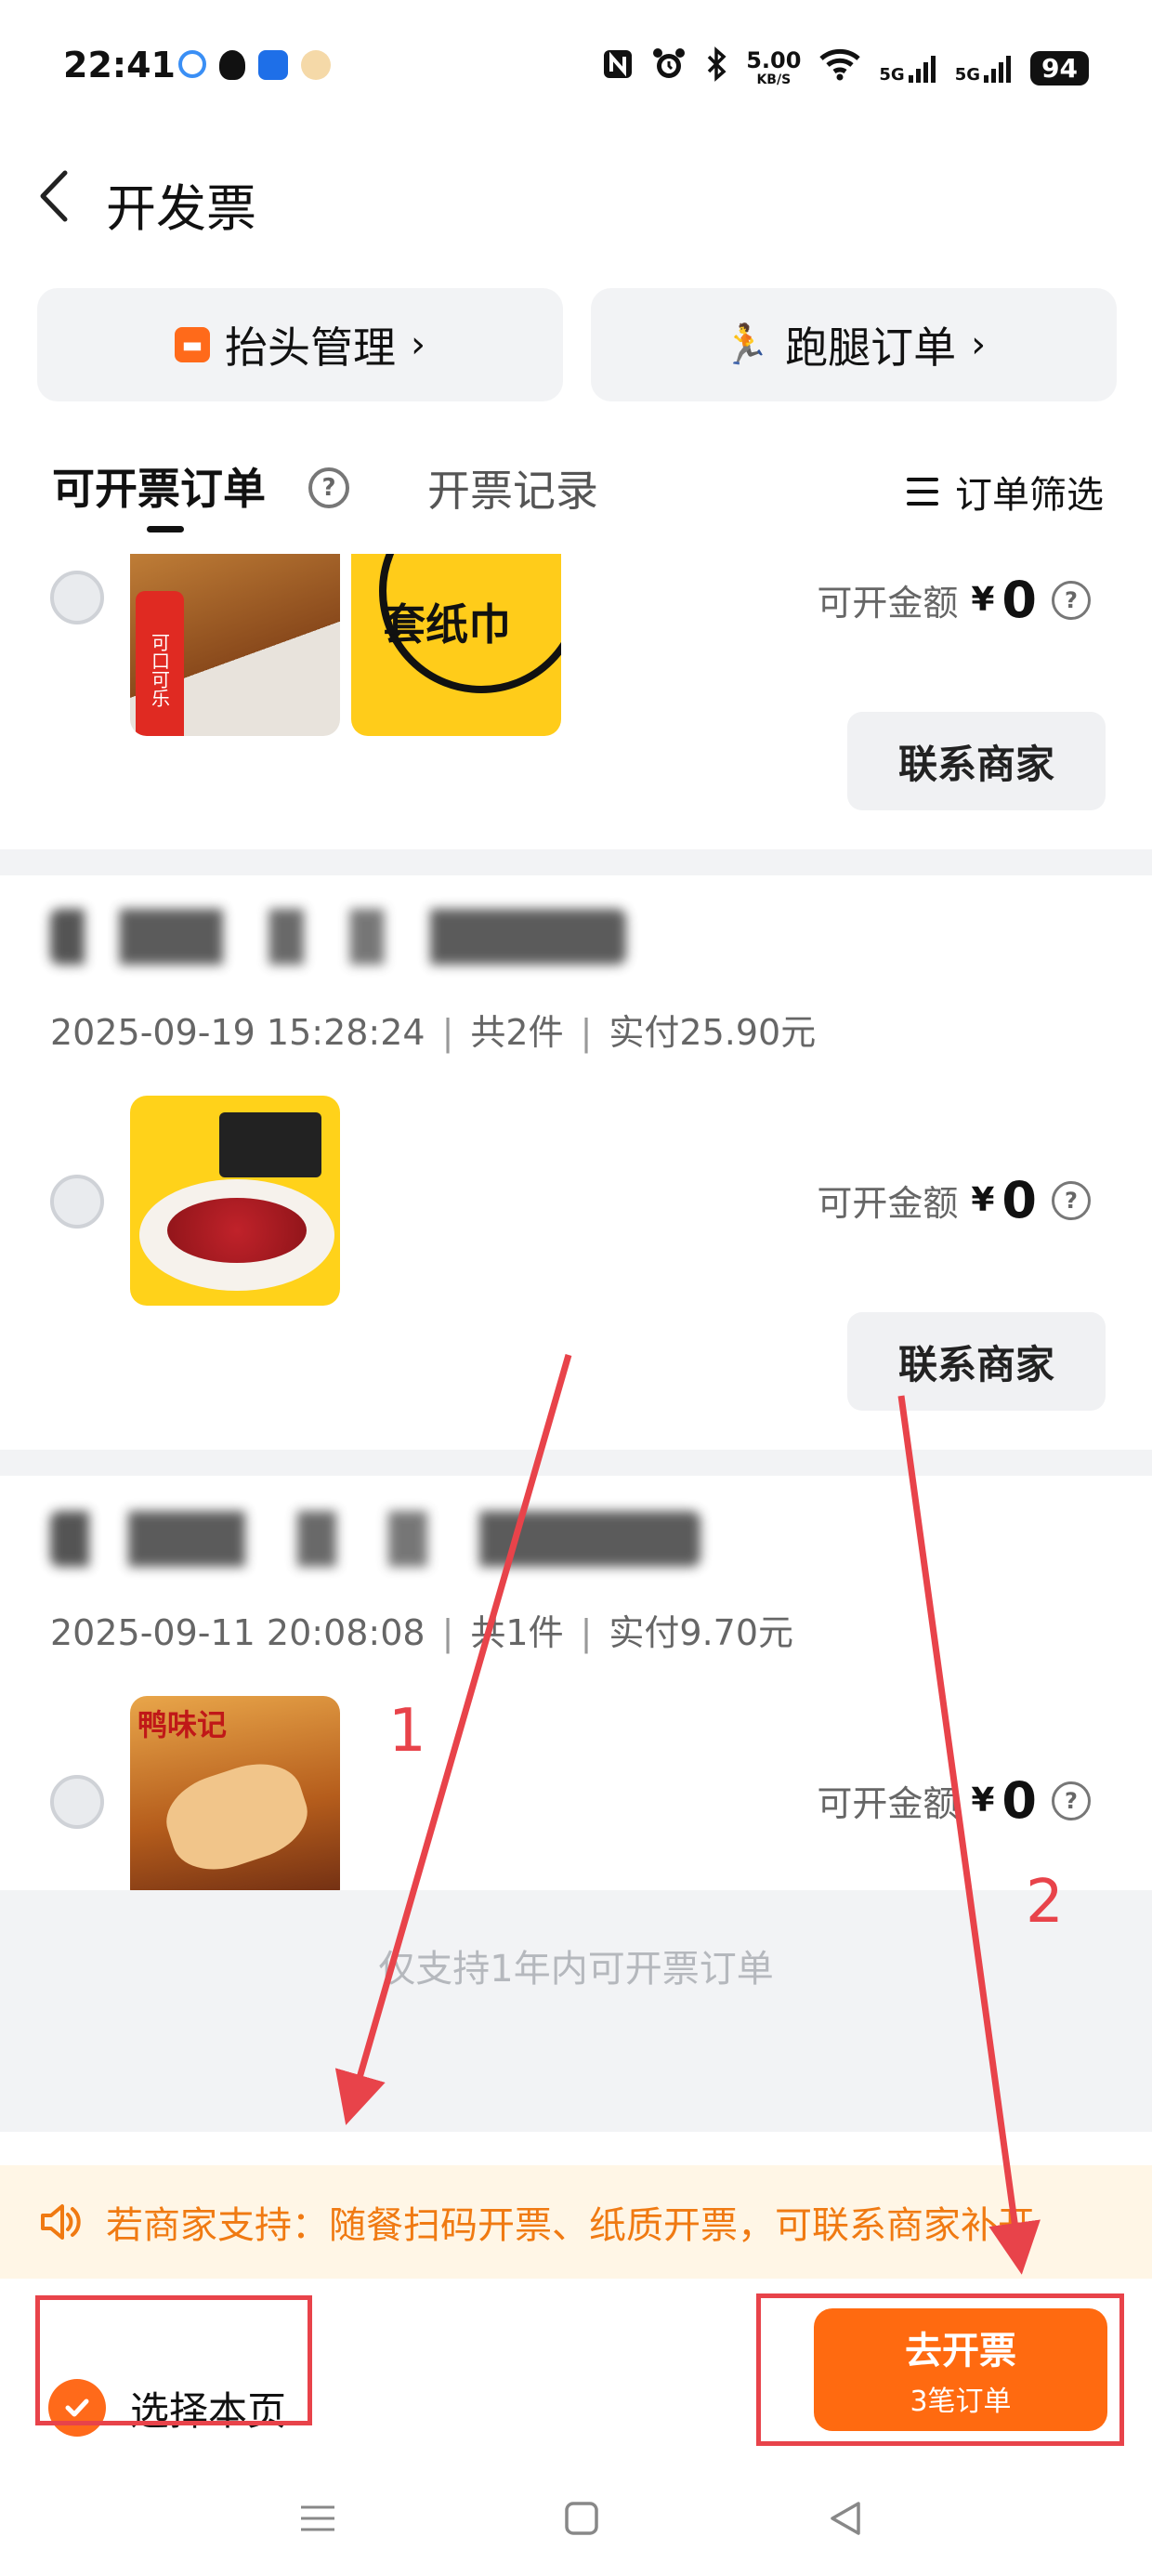  I want to click on status-indicators: 5.00 KB/S 5G 5G 94, so click(845, 68).